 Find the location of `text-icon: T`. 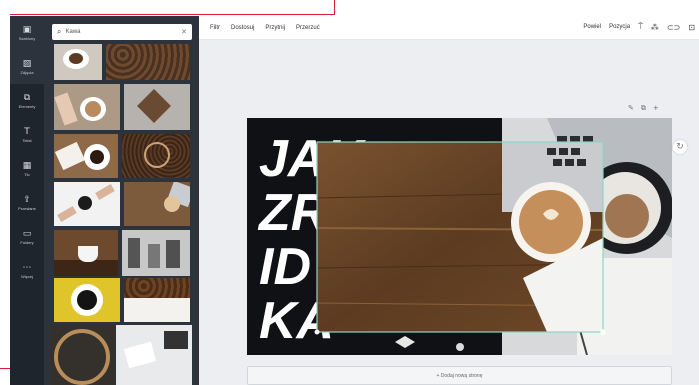

text-icon: T is located at coordinates (27, 132).